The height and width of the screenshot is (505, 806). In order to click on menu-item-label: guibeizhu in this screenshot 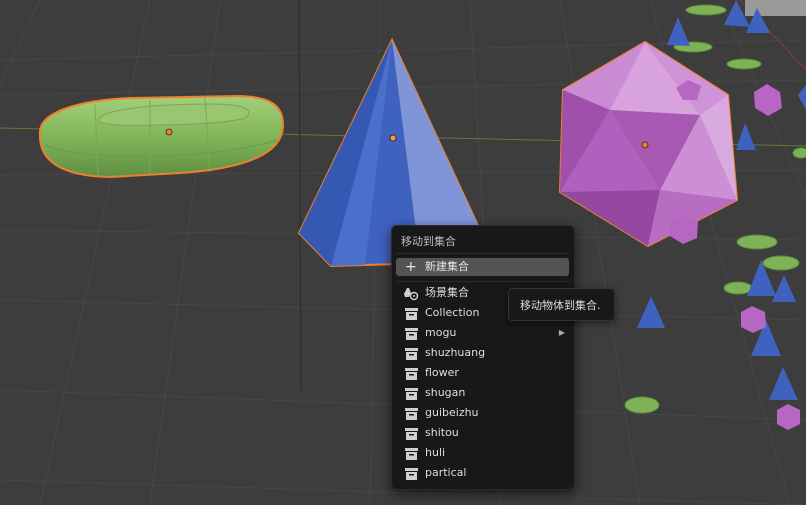, I will do `click(452, 412)`.